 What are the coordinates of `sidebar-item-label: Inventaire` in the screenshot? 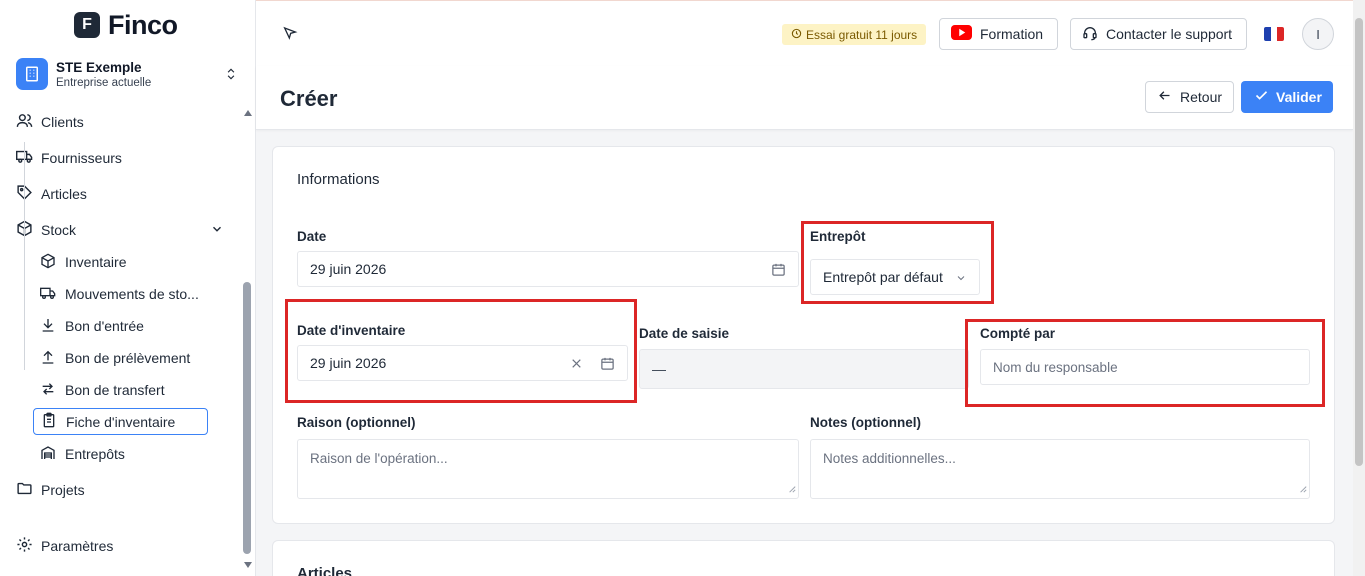 It's located at (96, 262).